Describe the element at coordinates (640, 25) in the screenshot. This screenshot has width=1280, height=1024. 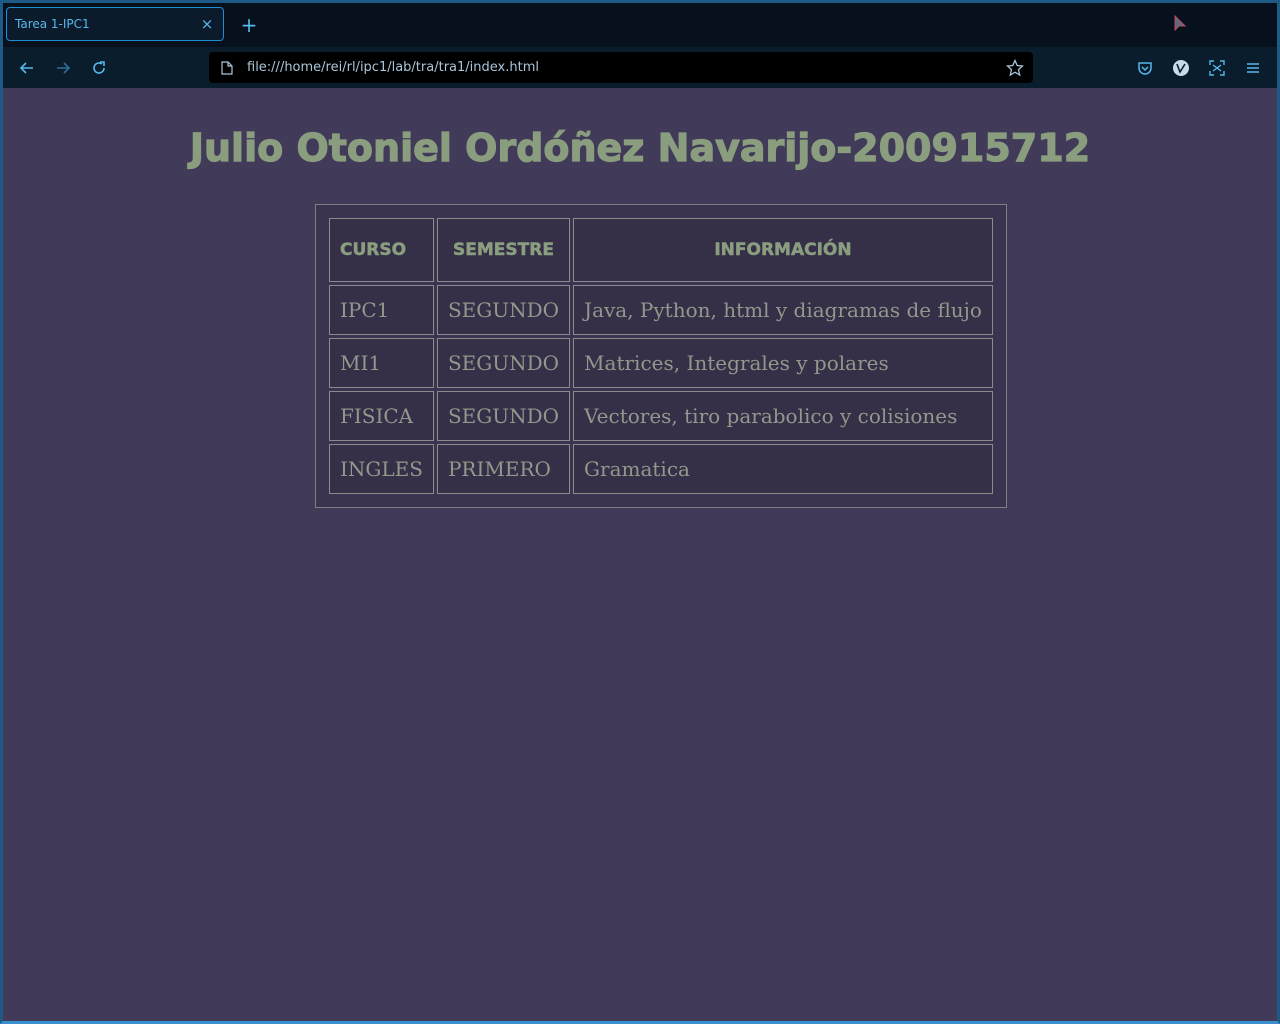
I see `tab-bar: Tarea 1-IPC1 × +` at that location.